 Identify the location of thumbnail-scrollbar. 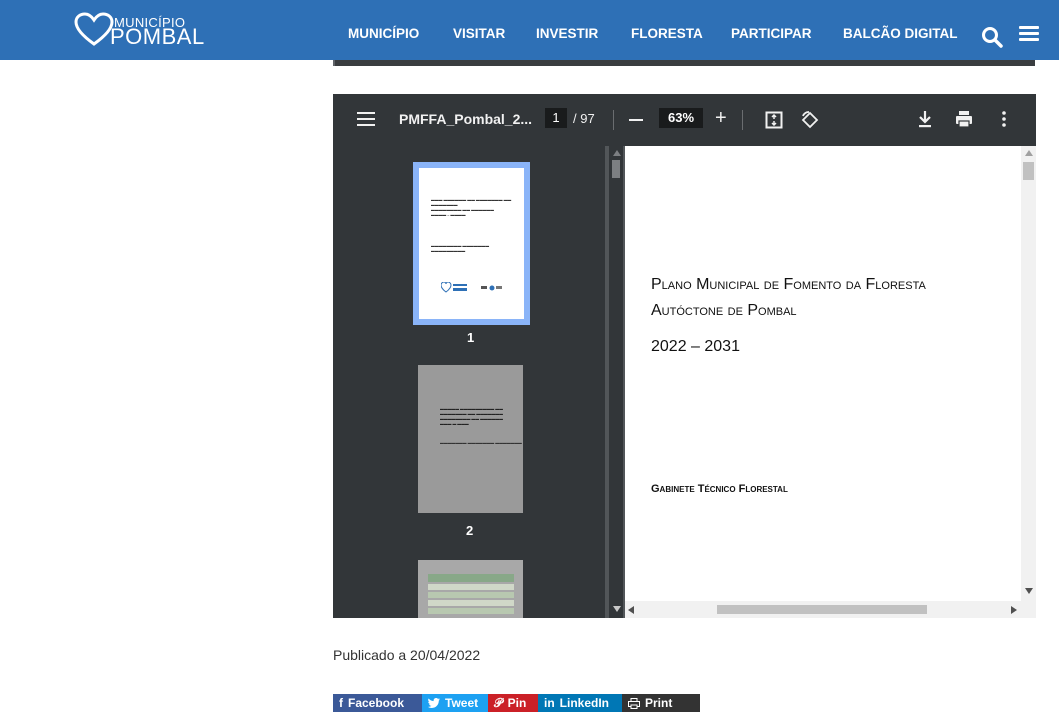
(616, 382).